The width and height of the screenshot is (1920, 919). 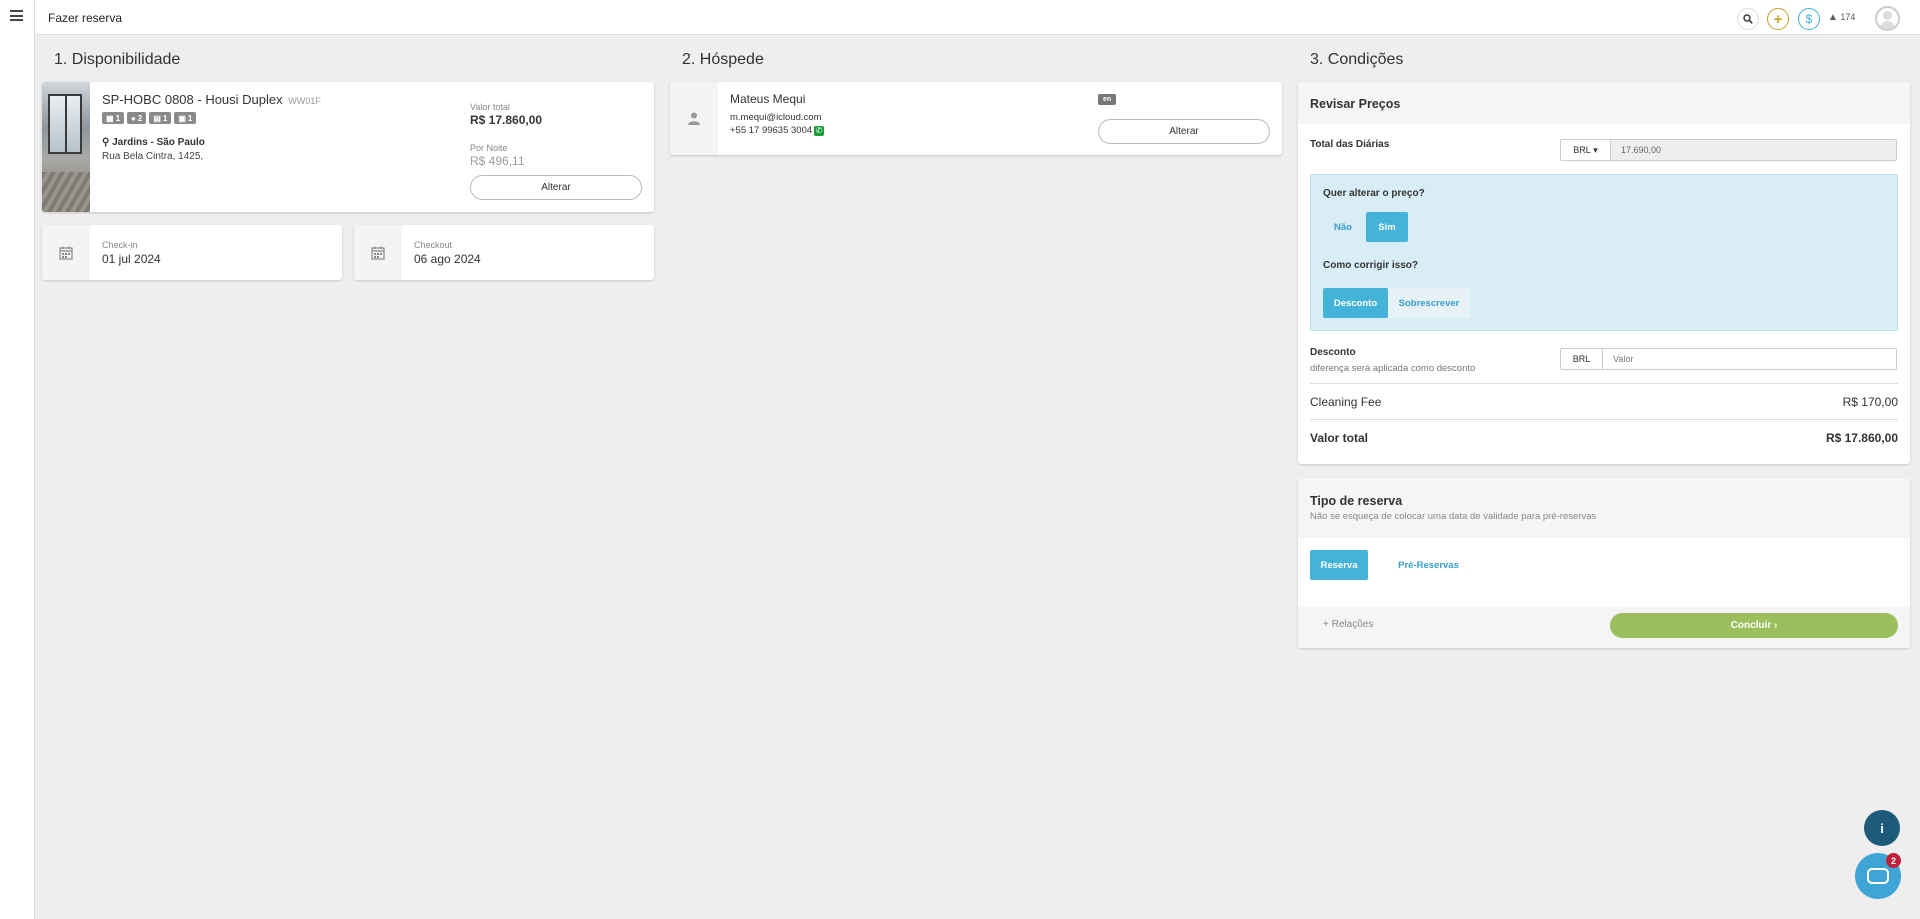 I want to click on map-marker-icon: ⚲, so click(x=106, y=142).